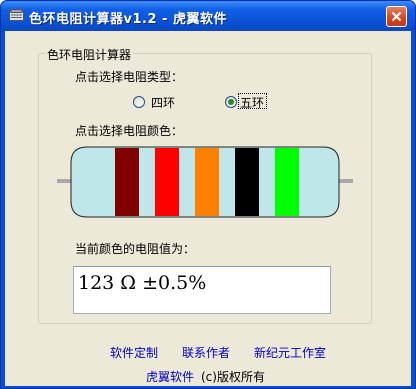 The height and width of the screenshot is (389, 416). I want to click on close-x-icon, so click(396, 16).